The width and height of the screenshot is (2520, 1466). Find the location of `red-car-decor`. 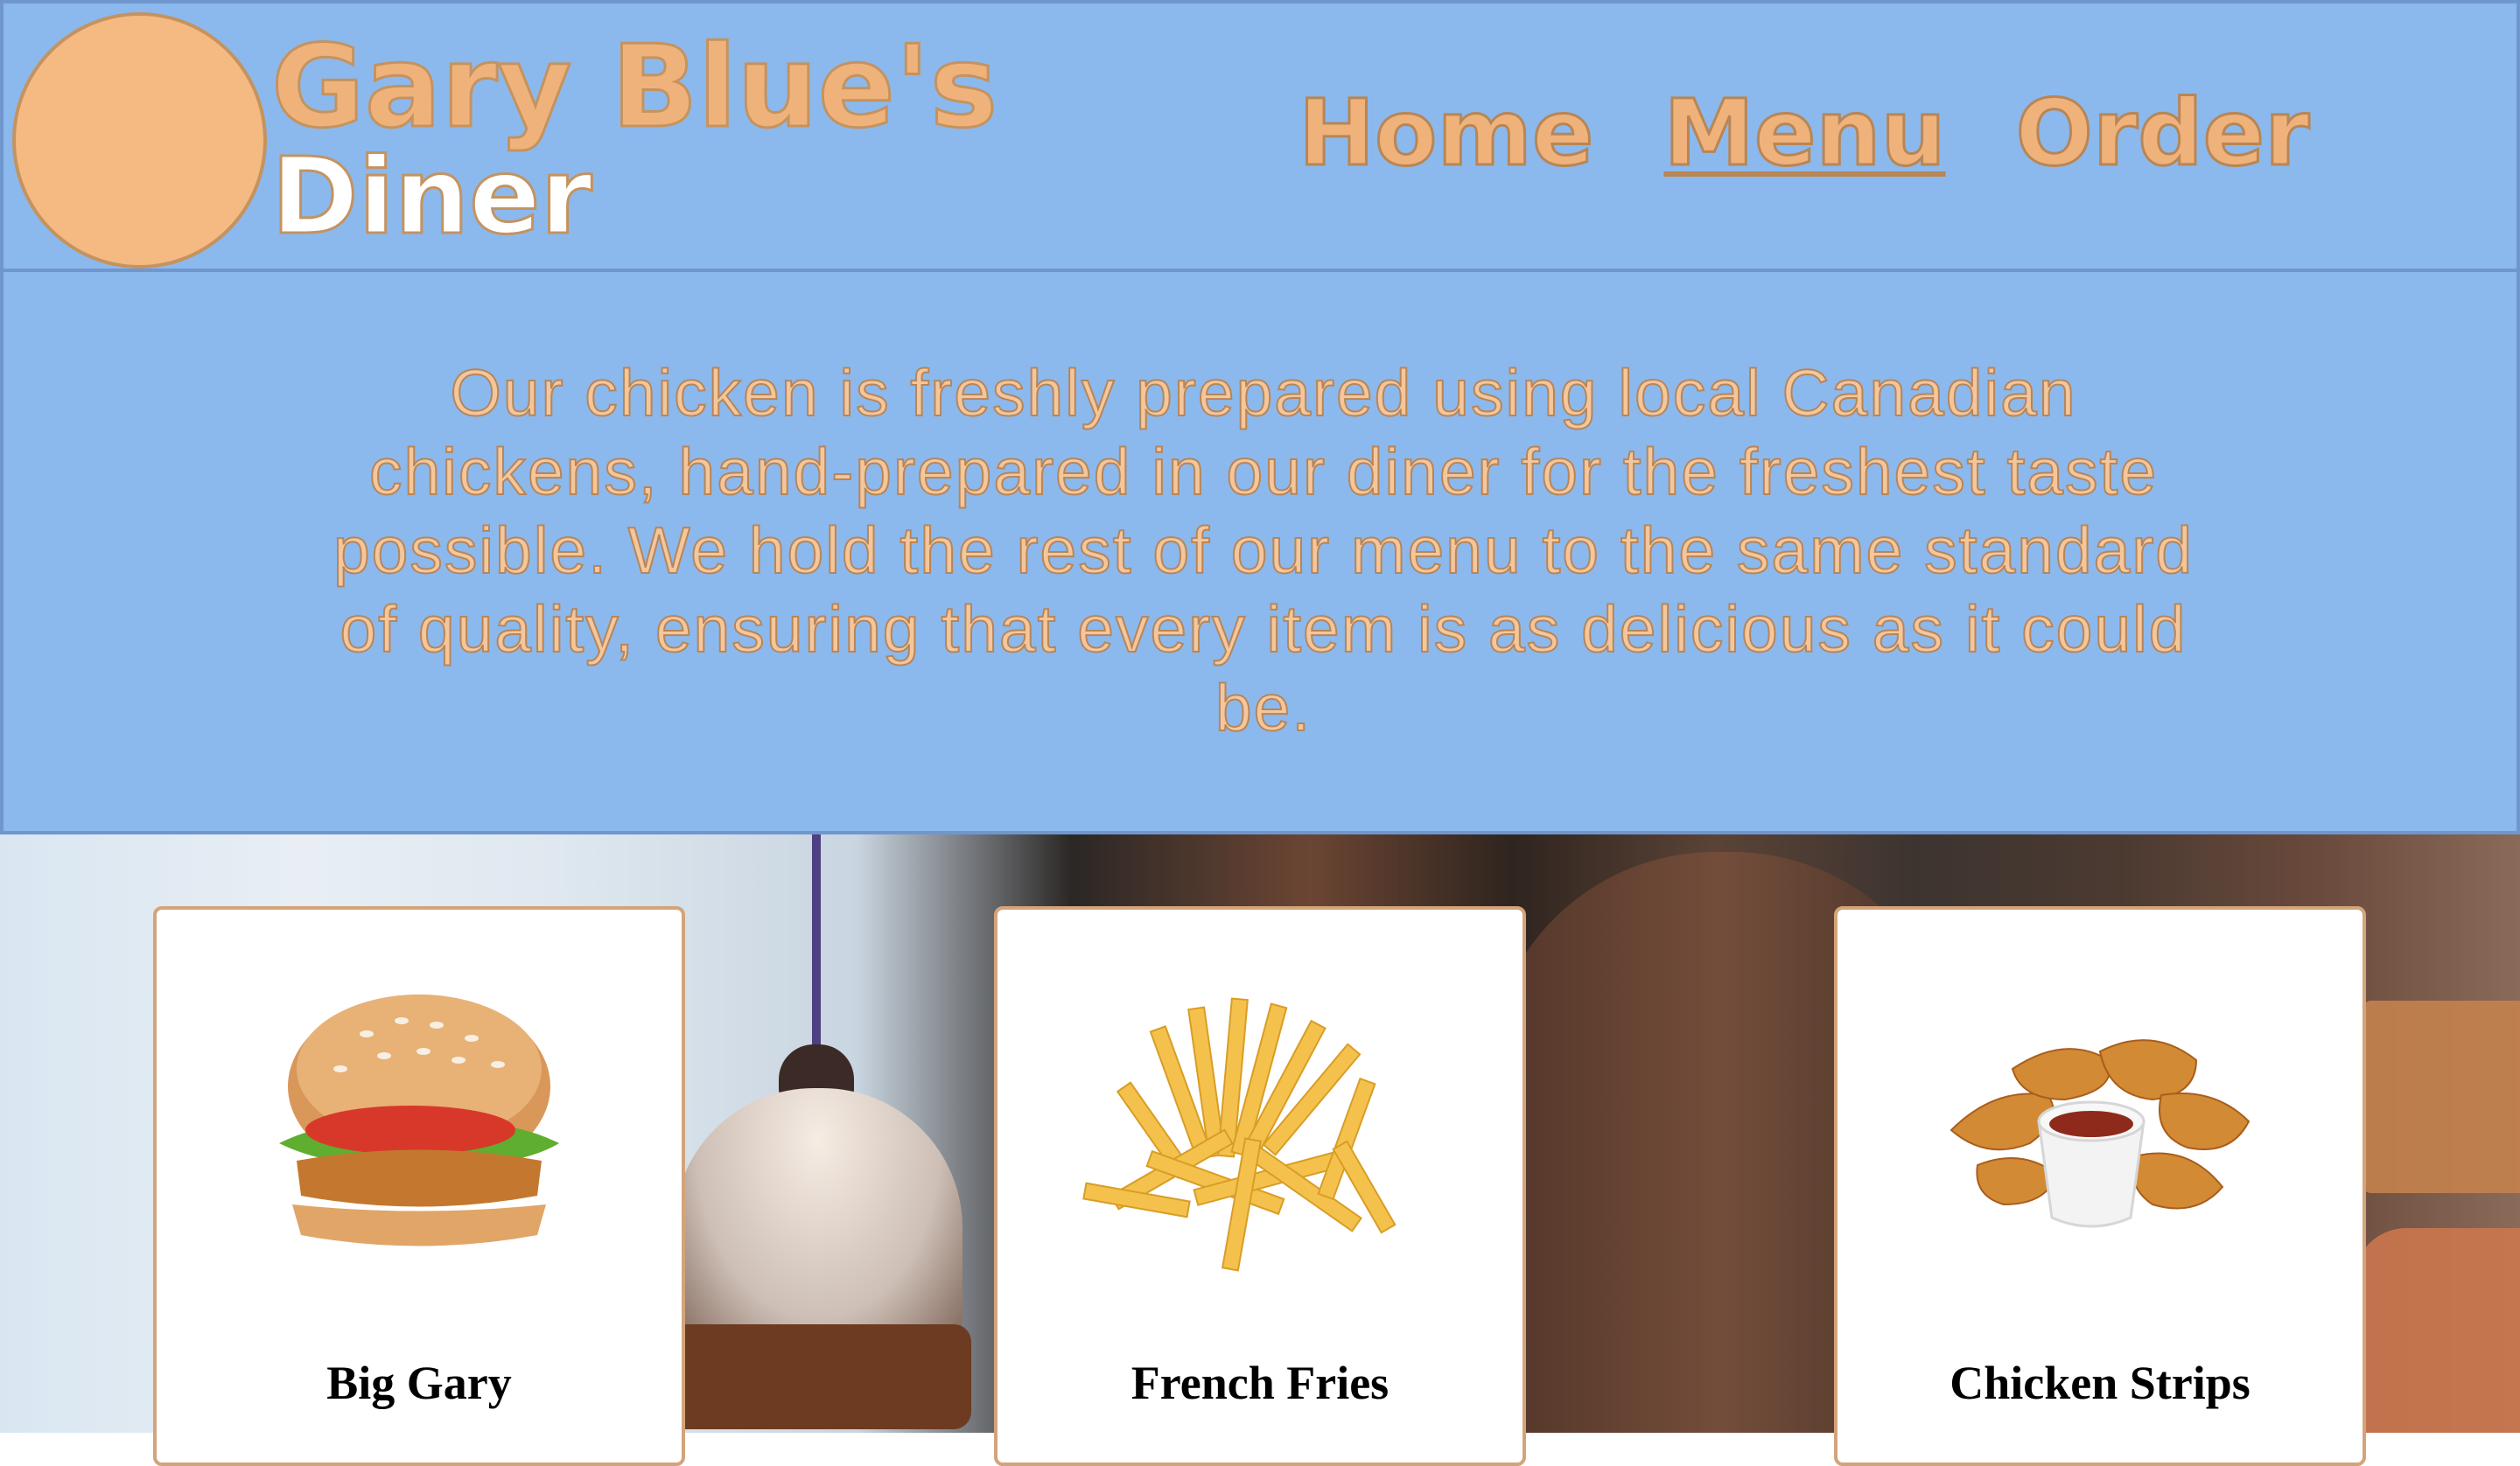

red-car-decor is located at coordinates (2437, 1330).